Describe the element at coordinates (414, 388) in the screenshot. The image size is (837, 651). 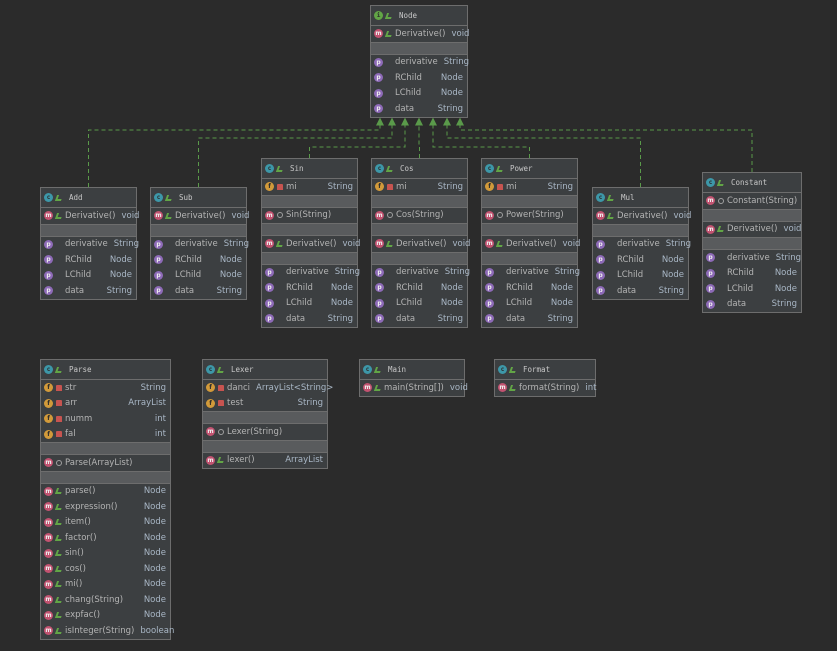
I see `method-row: m main(String[]) void` at that location.